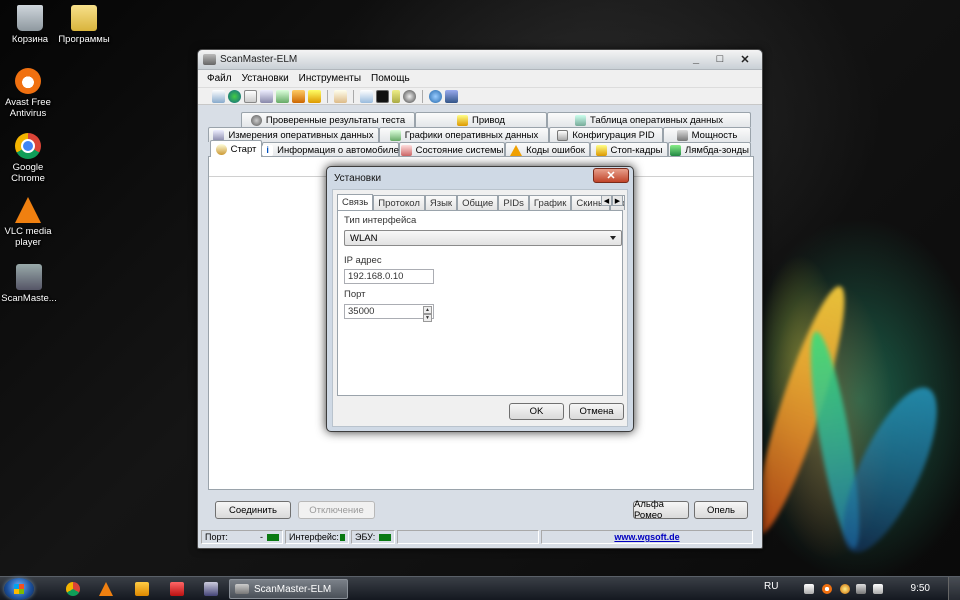 This screenshot has height=600, width=960. What do you see at coordinates (536, 411) in the screenshot?
I see `ok-button: OK` at bounding box center [536, 411].